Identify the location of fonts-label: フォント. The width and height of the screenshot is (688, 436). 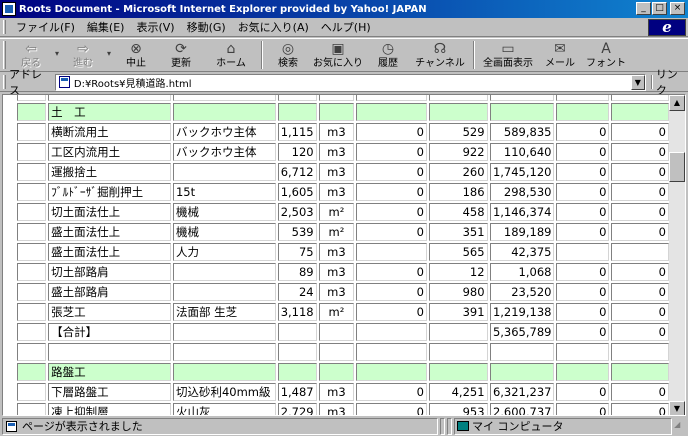
(606, 63).